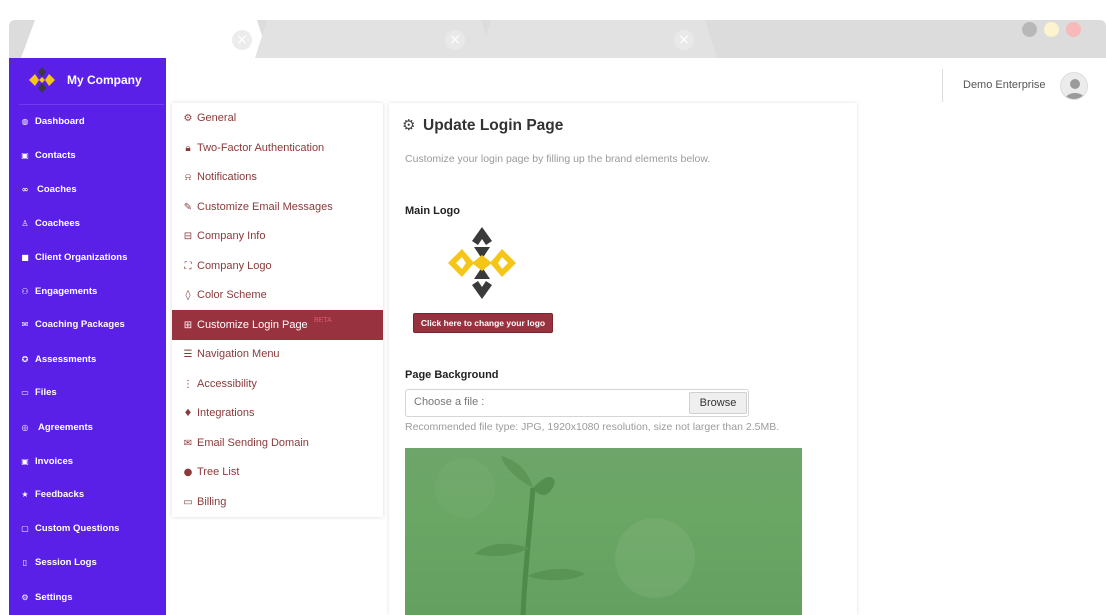 The image size is (1106, 615). Describe the element at coordinates (261, 148) in the screenshot. I see `settings-item-label: Two-Factor Authentication` at that location.